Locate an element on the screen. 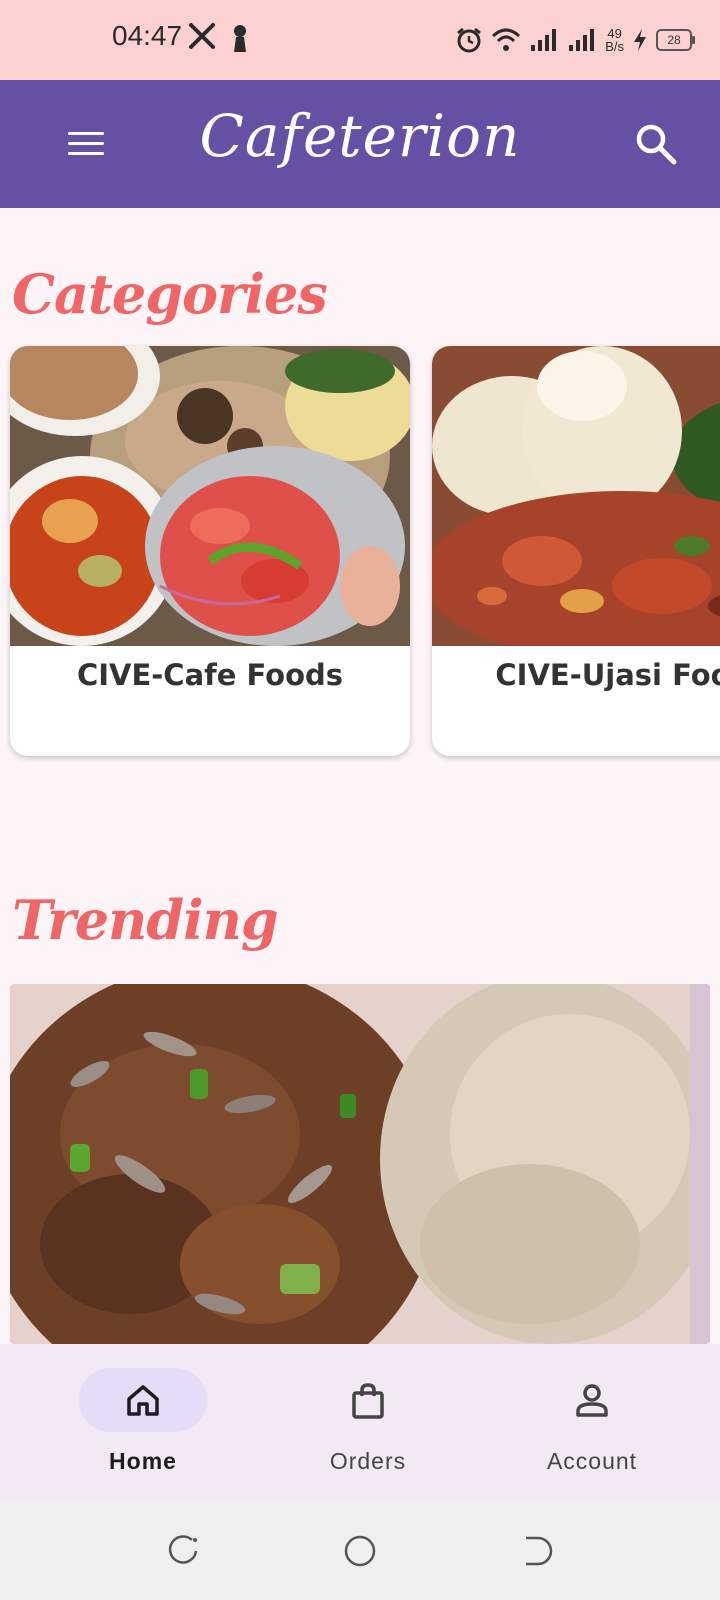 This screenshot has width=720, height=1600. shopping-bag-icon is located at coordinates (368, 1401).